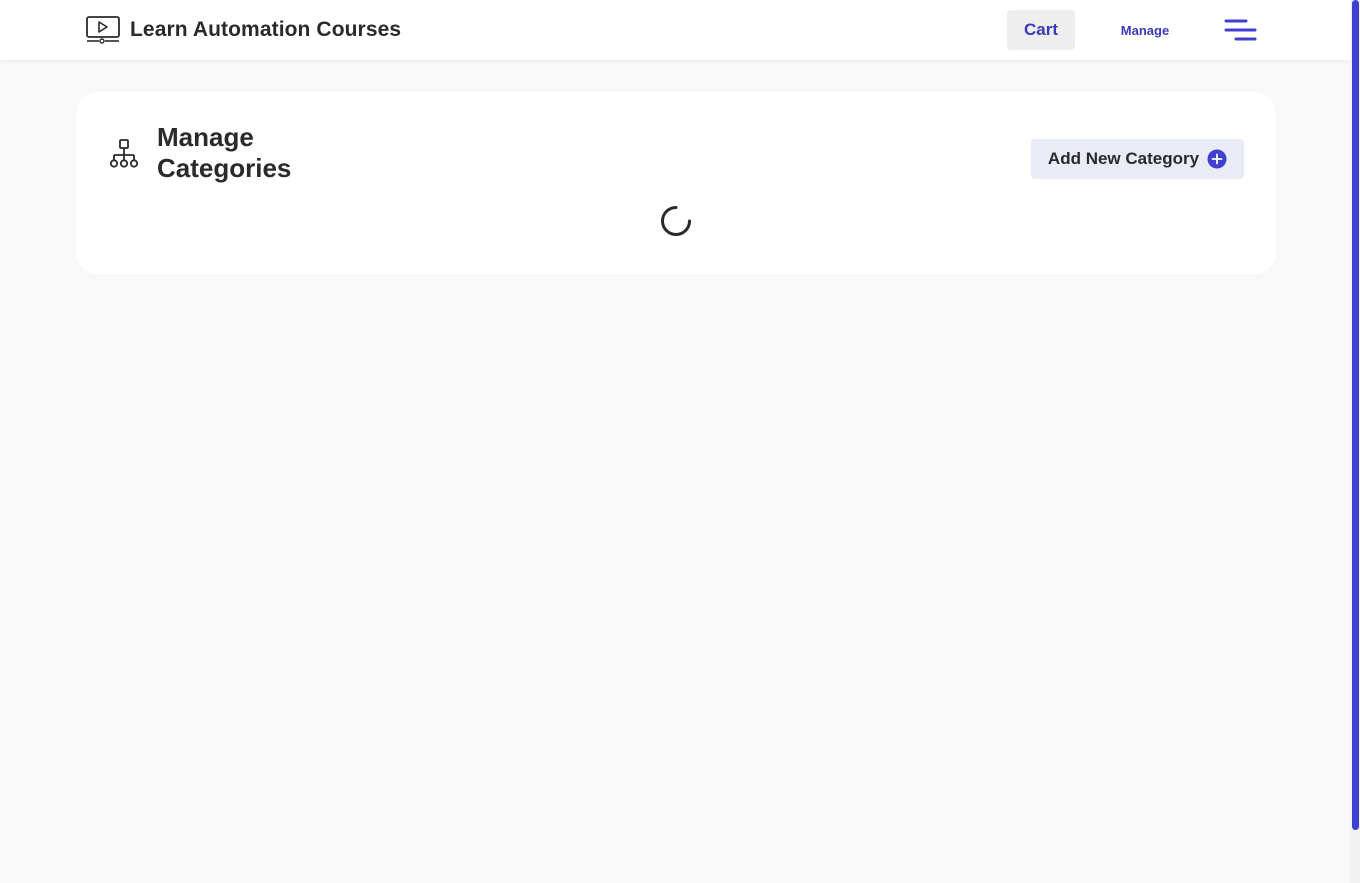 The height and width of the screenshot is (883, 1360). I want to click on page-scrollbar, so click(1355, 441).